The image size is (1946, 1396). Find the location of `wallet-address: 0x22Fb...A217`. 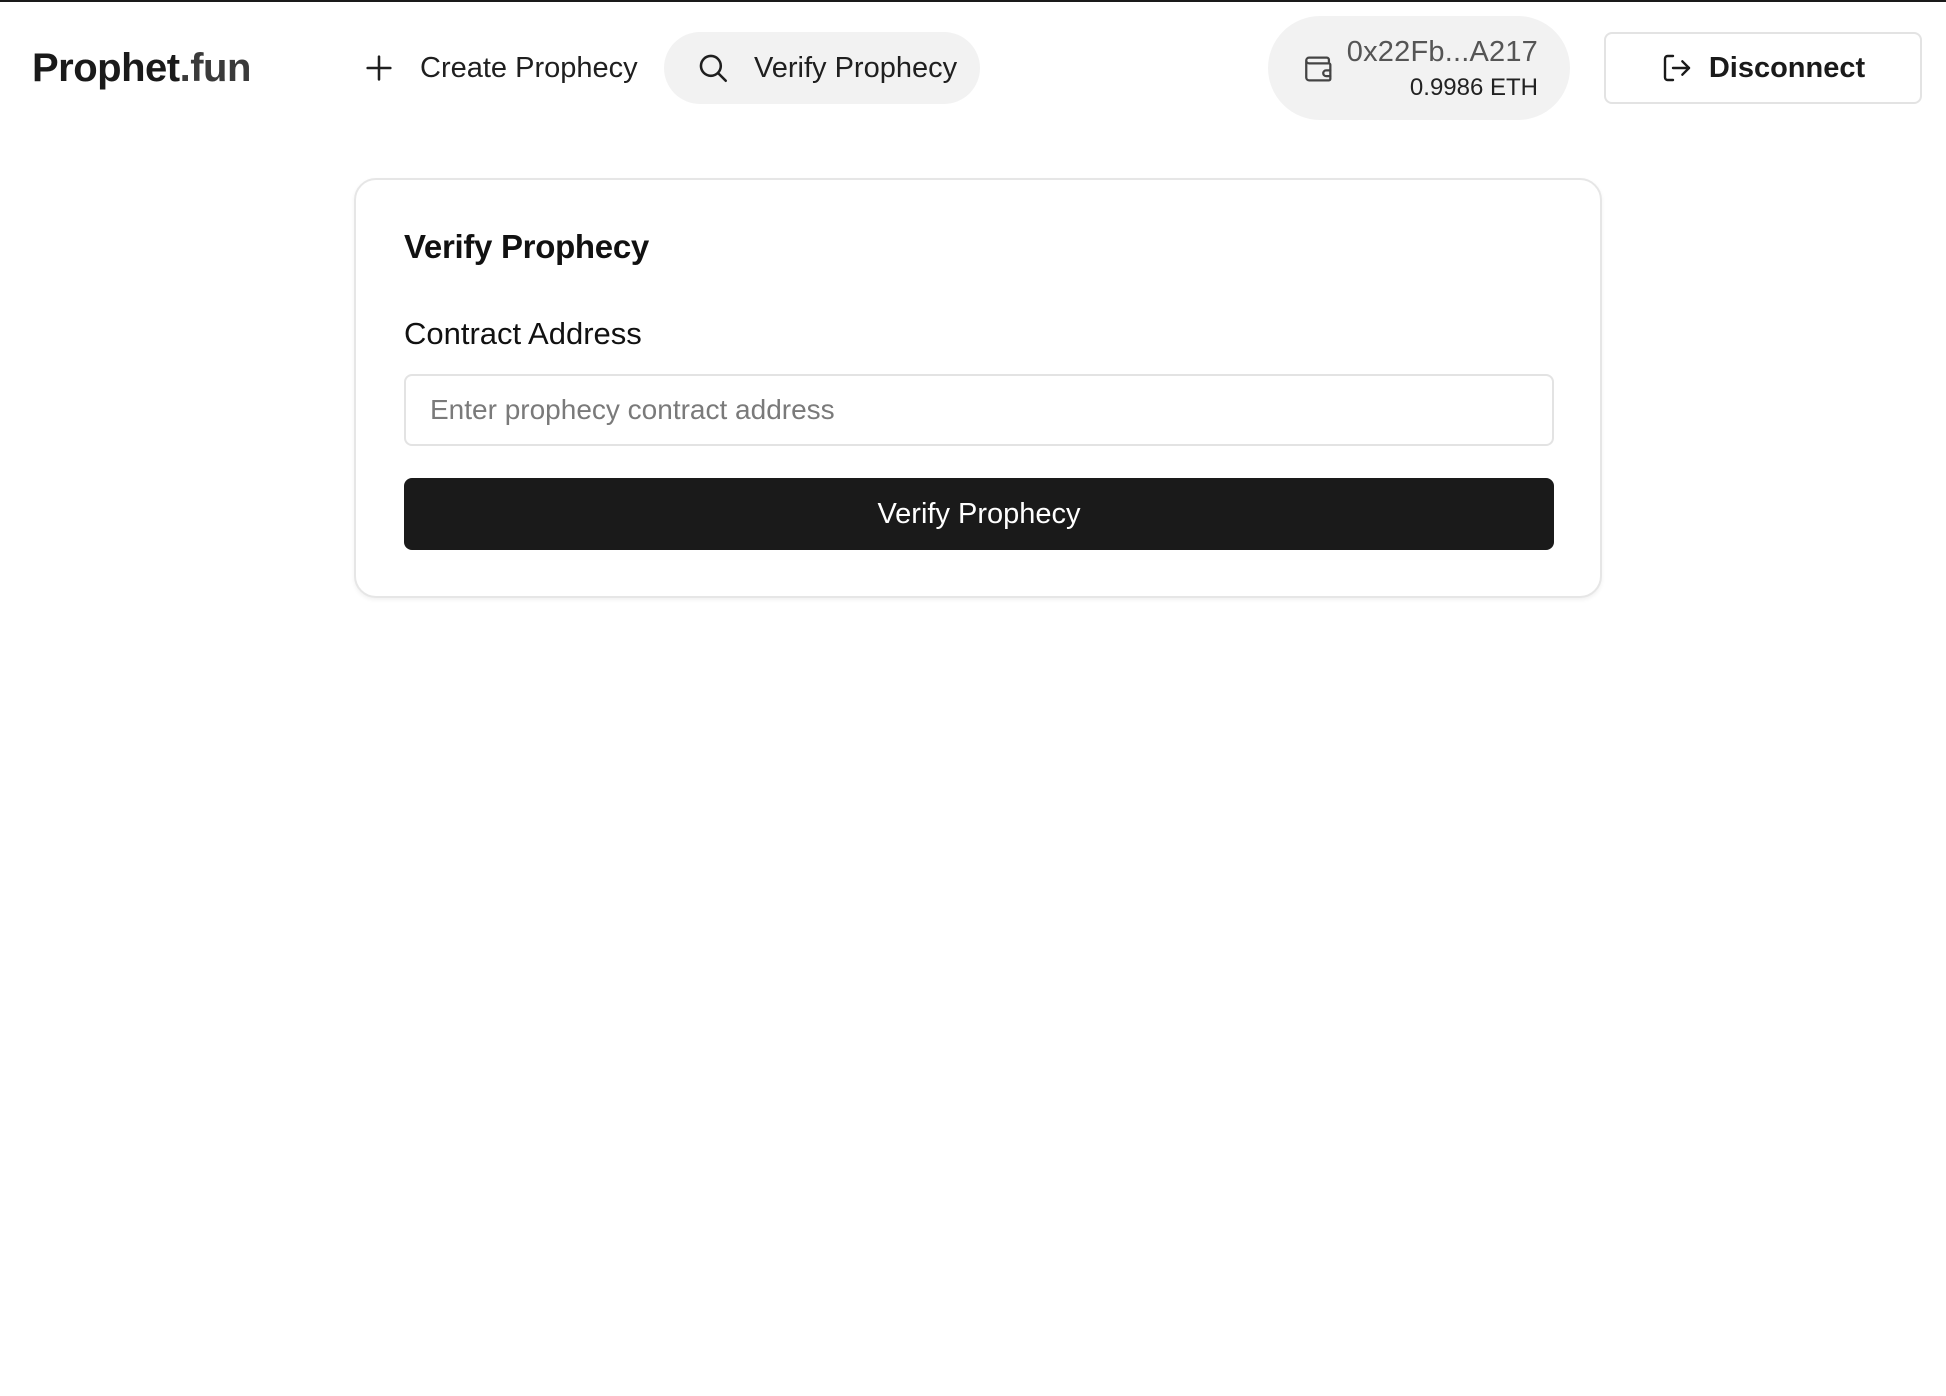

wallet-address: 0x22Fb...A217 is located at coordinates (1442, 52).